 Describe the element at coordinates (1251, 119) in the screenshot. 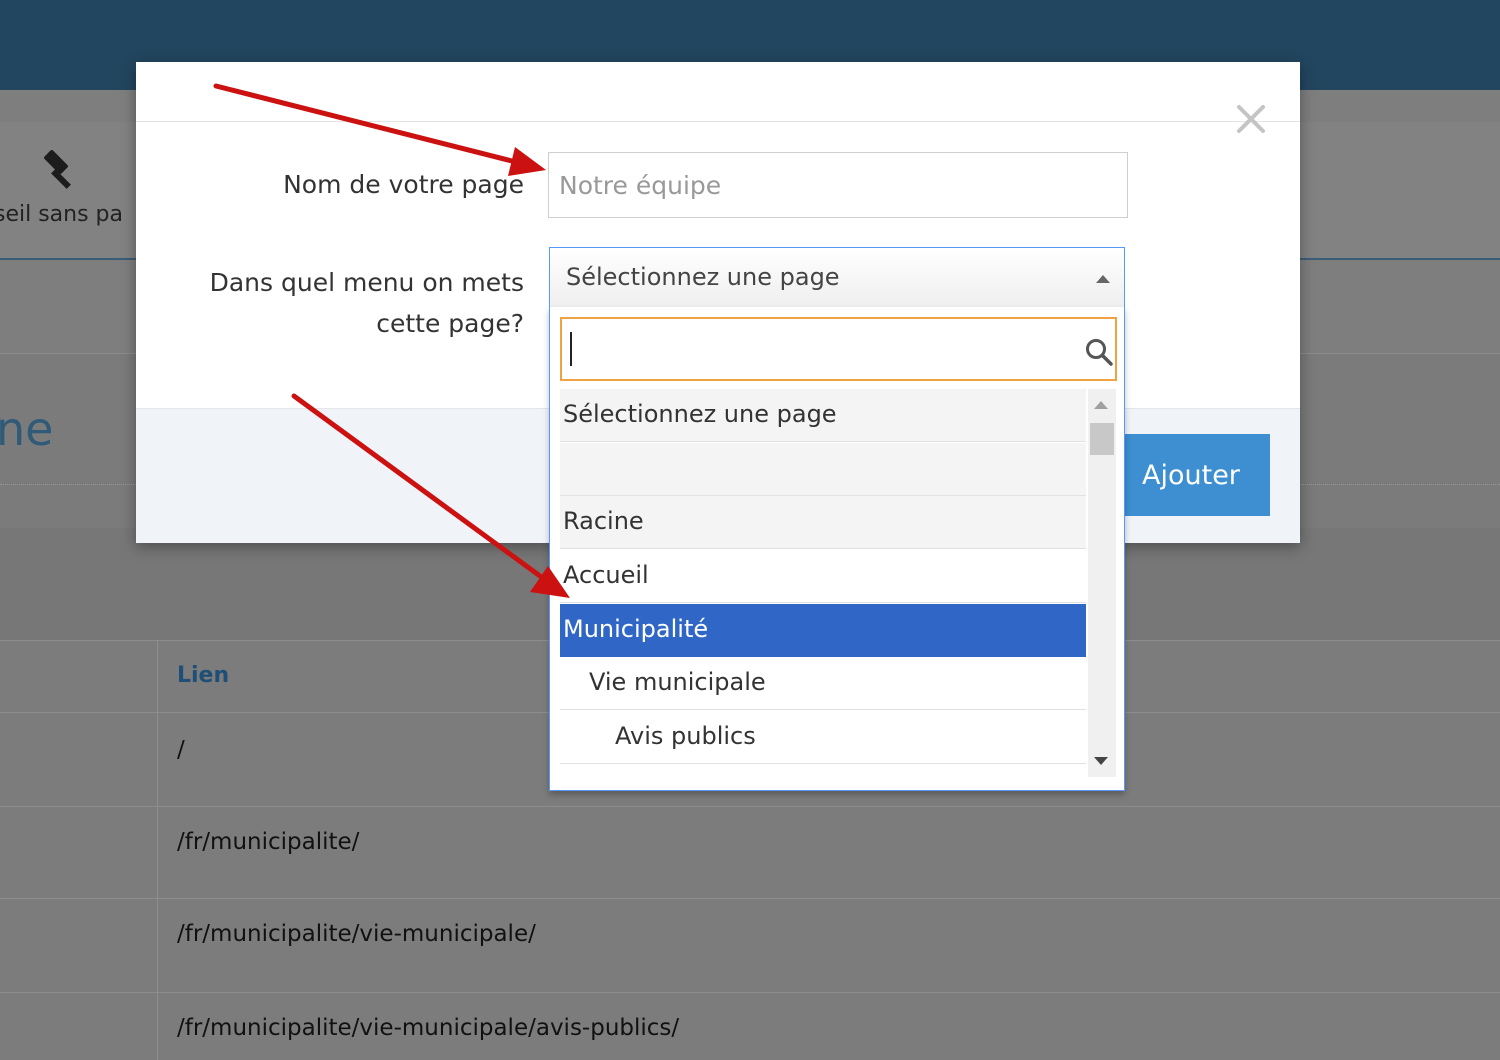

I see `close-icon` at that location.